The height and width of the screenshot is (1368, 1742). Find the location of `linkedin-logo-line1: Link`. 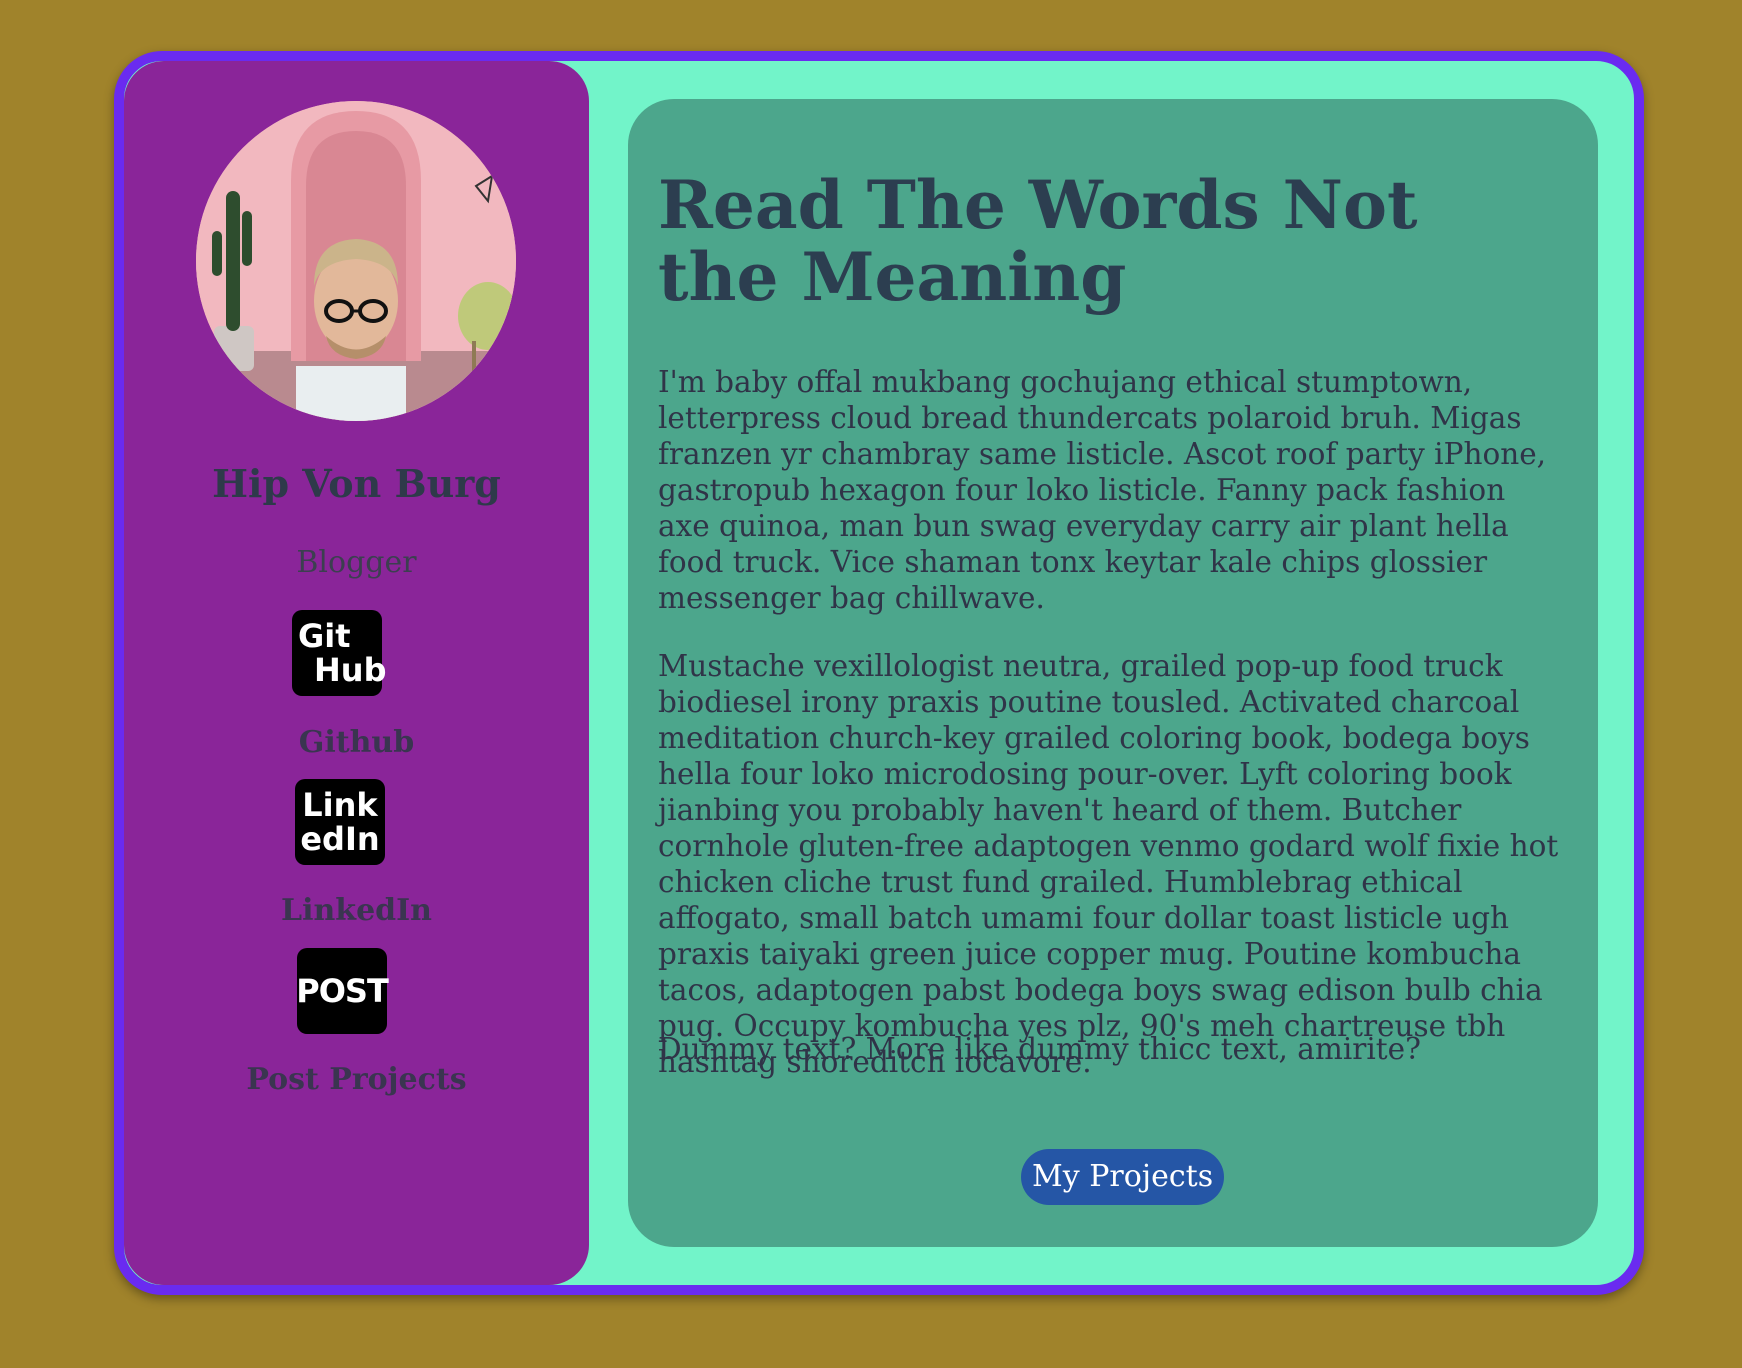

linkedin-logo-line1: Link is located at coordinates (340, 805).